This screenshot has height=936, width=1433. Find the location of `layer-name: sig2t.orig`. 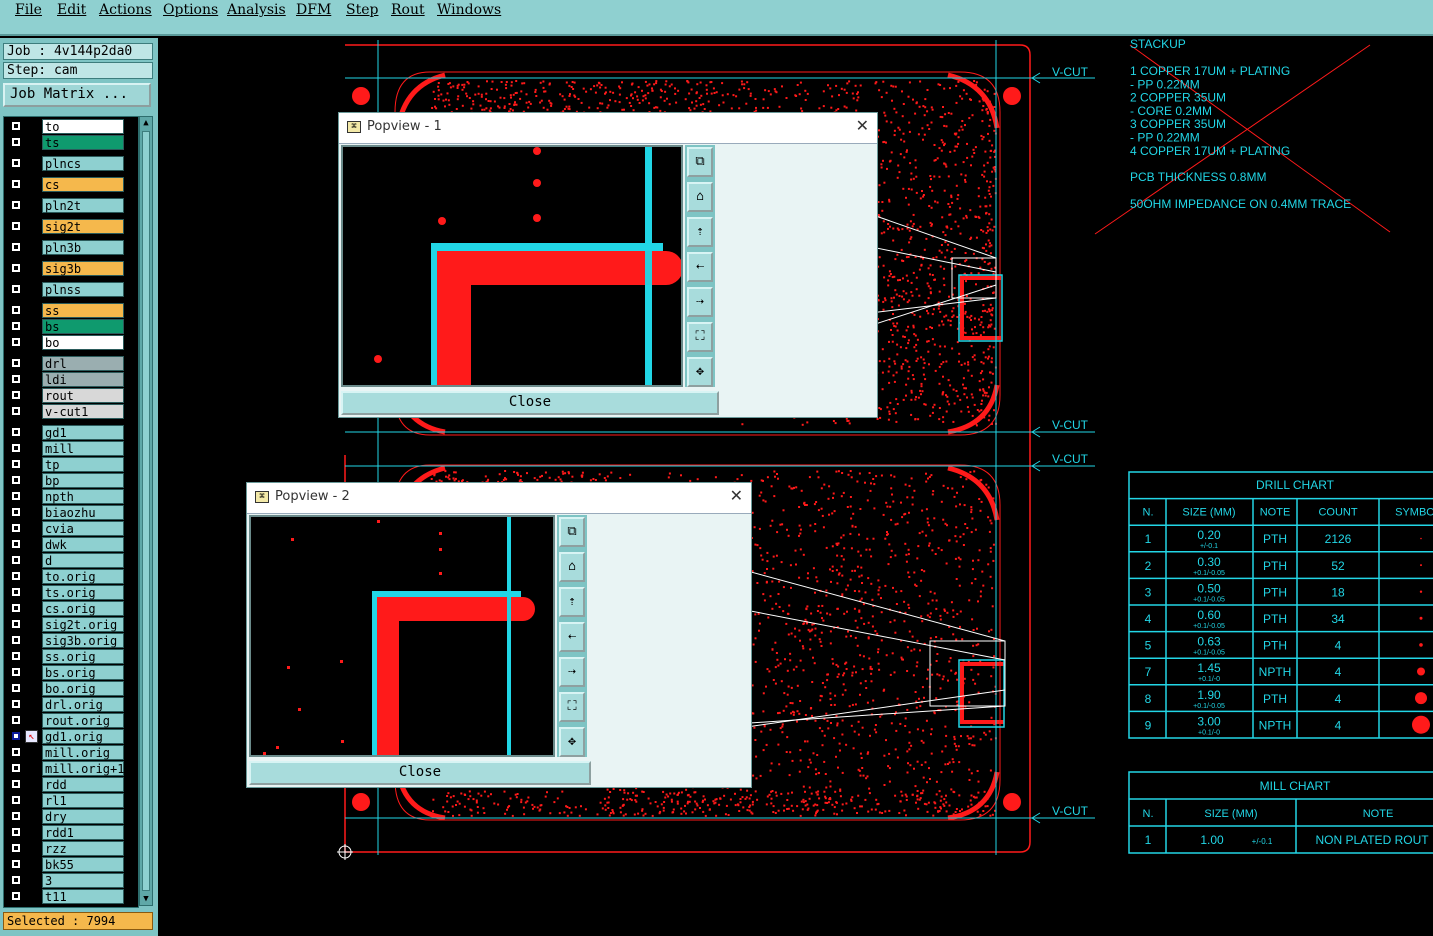

layer-name: sig2t.orig is located at coordinates (83, 624).